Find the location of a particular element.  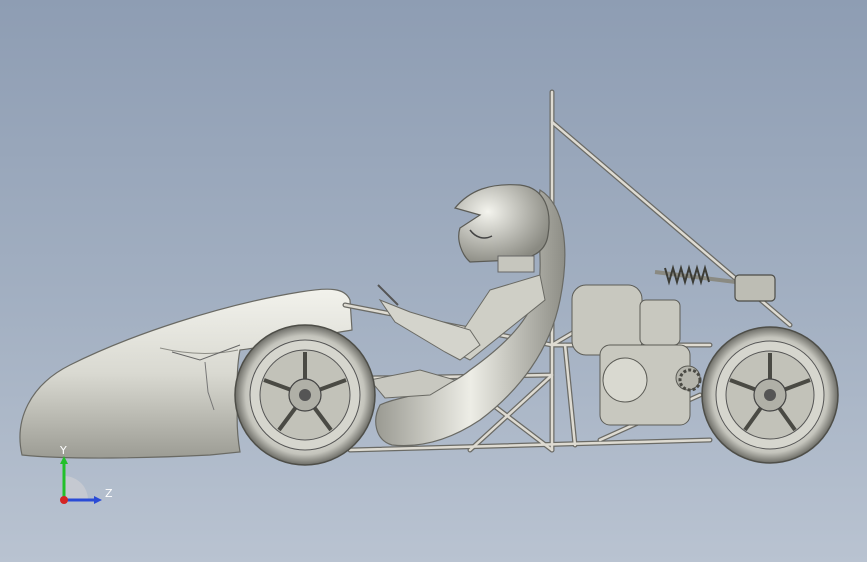

front-wheel is located at coordinates (305, 395).